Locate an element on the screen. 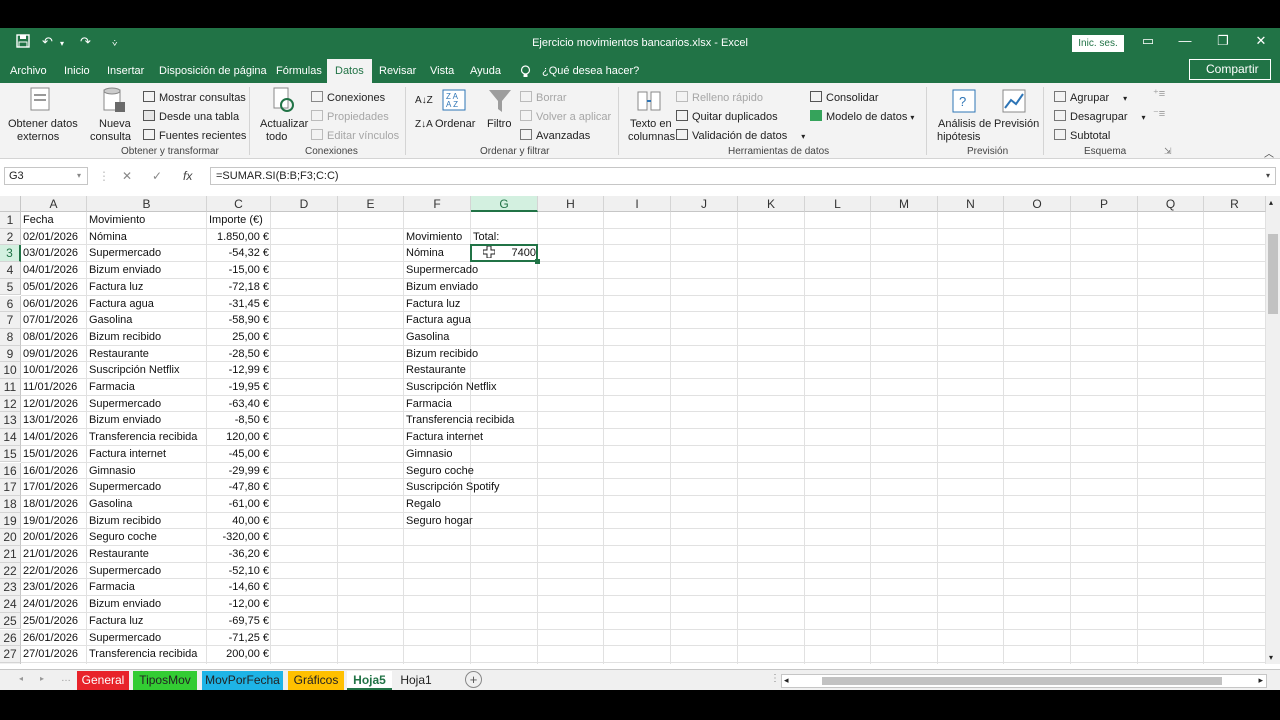  new-query-button: Nueva is located at coordinates (115, 124).